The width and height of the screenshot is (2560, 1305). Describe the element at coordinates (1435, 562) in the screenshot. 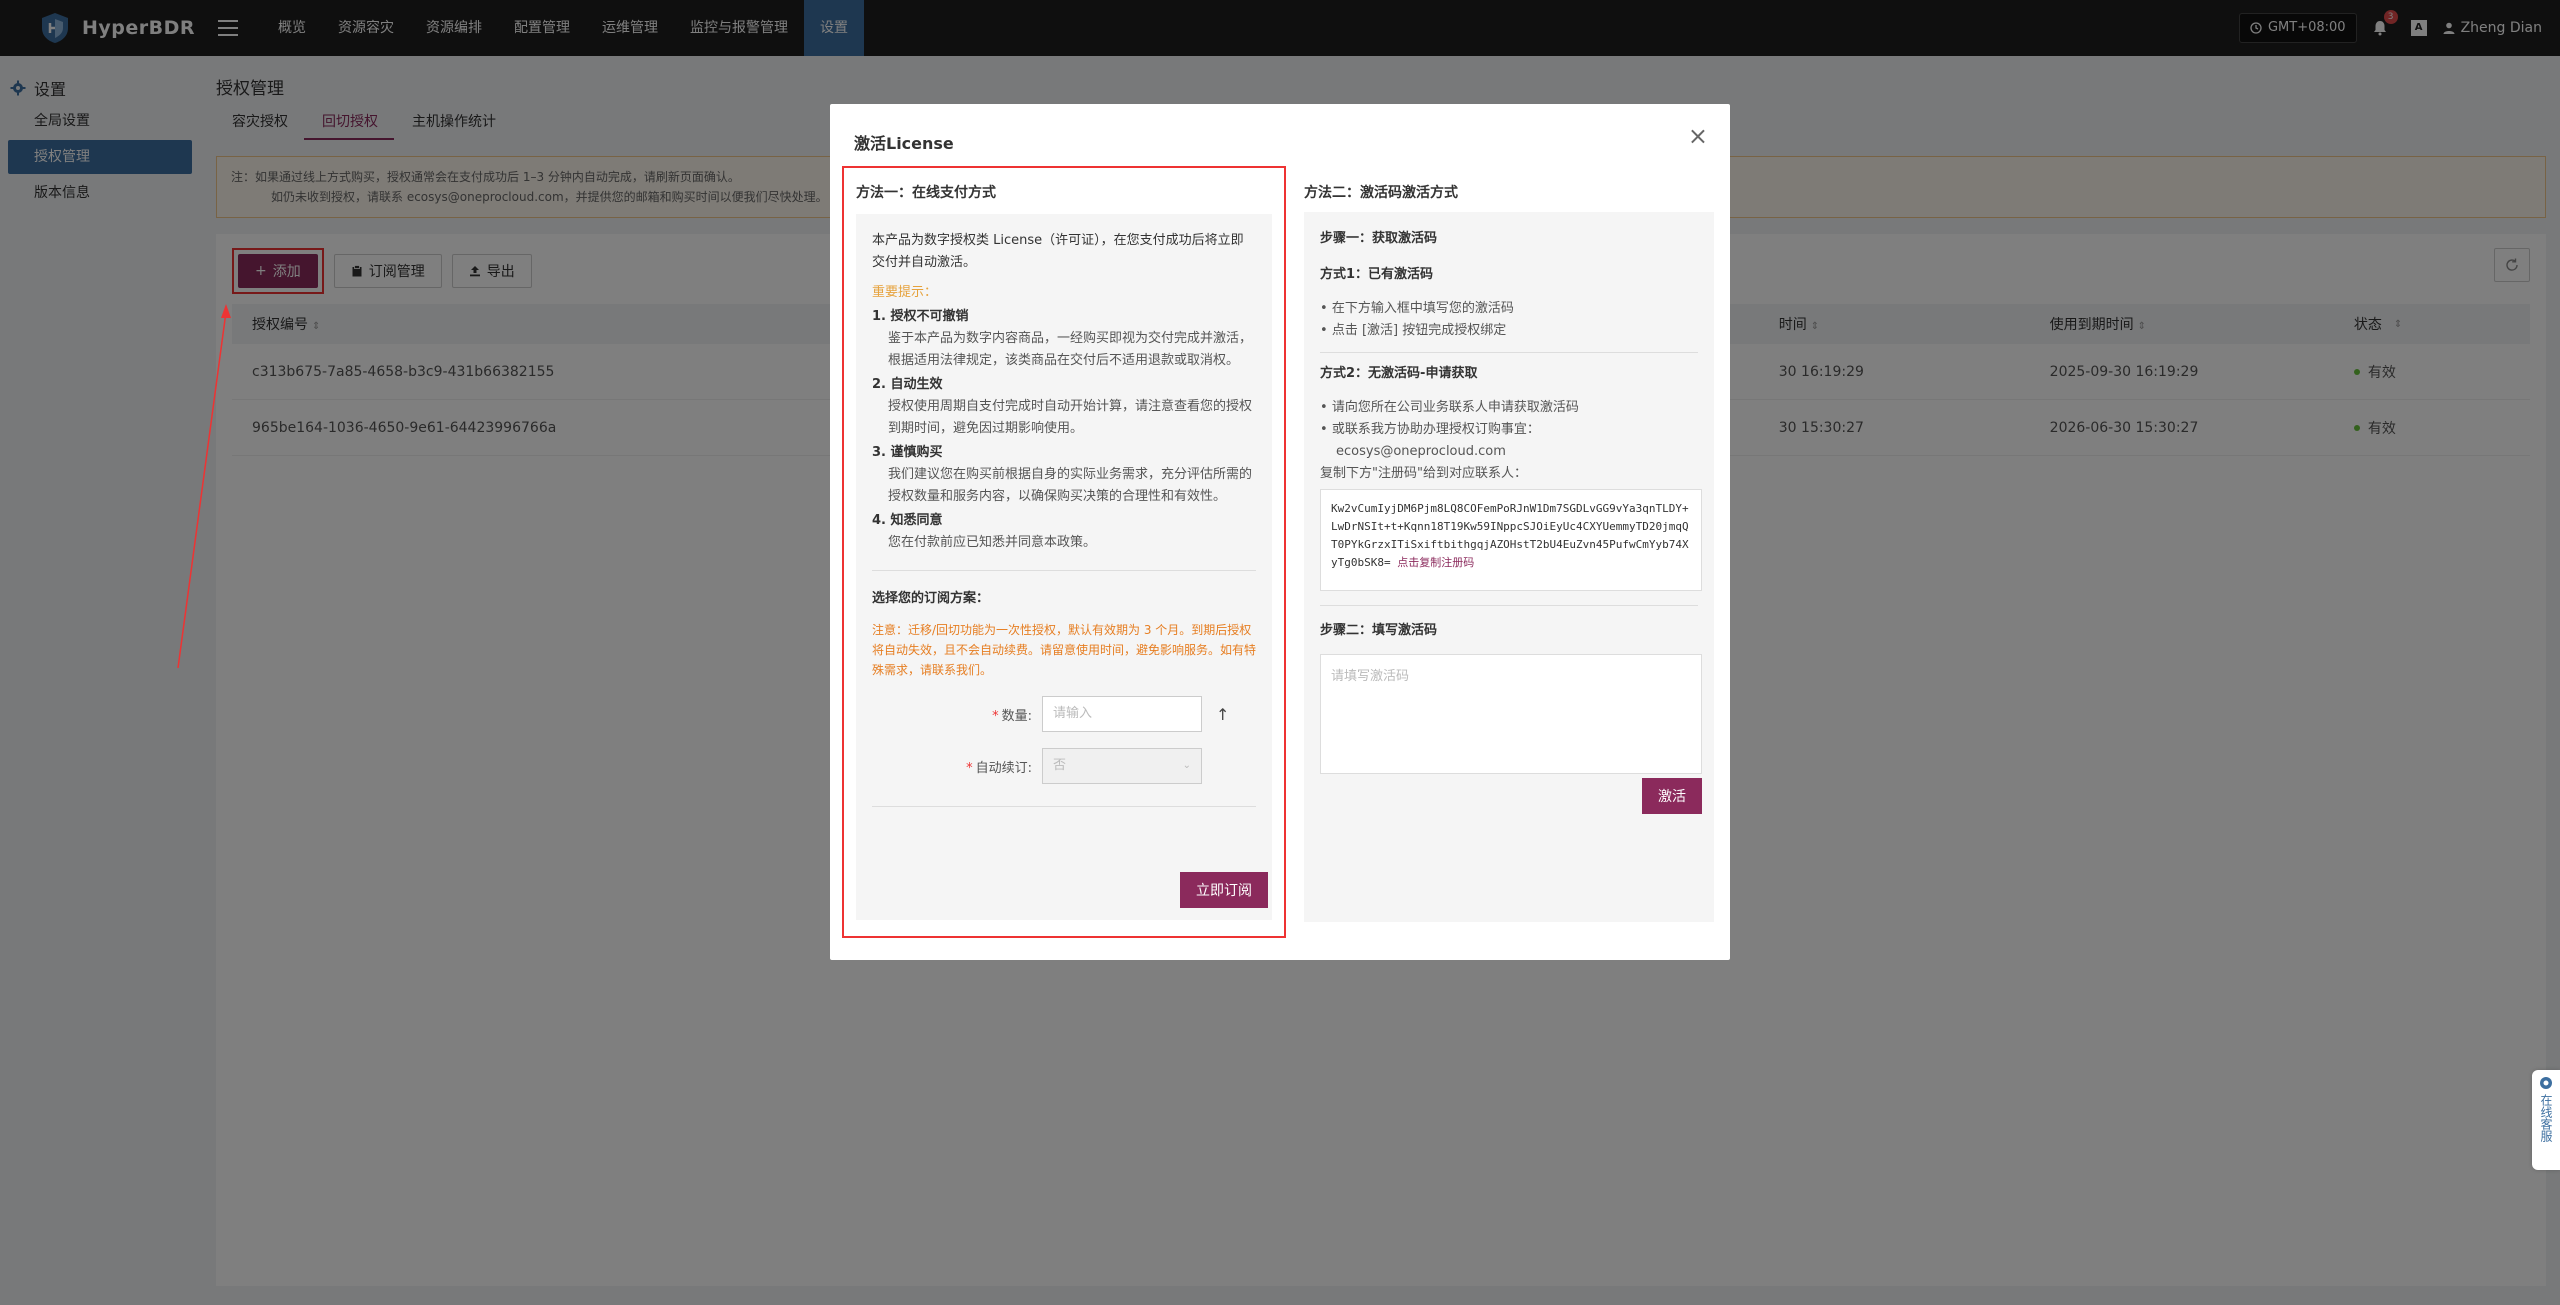

I see `copy-code-link: 点击复制注册码` at that location.